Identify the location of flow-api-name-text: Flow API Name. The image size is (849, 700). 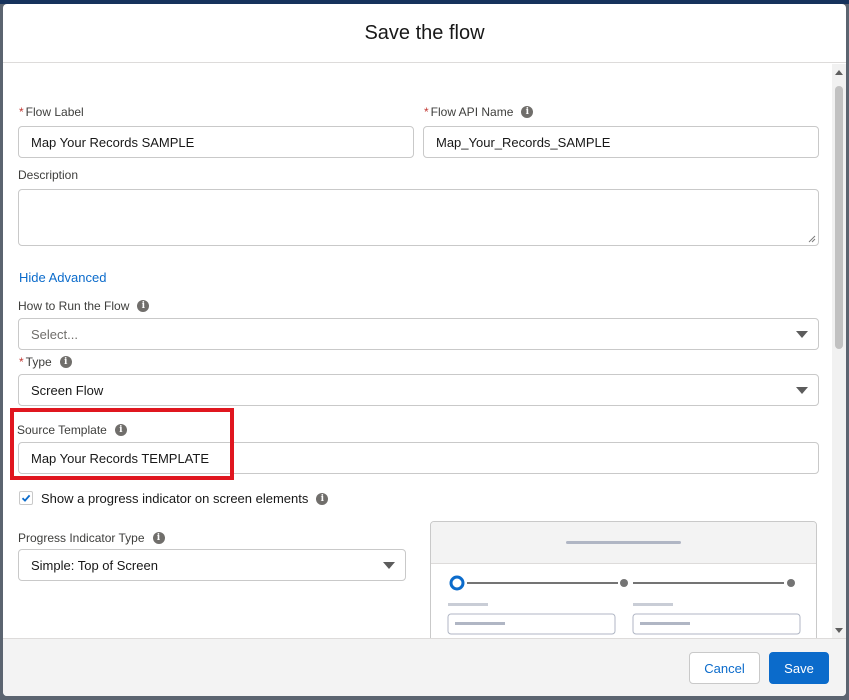
(472, 112).